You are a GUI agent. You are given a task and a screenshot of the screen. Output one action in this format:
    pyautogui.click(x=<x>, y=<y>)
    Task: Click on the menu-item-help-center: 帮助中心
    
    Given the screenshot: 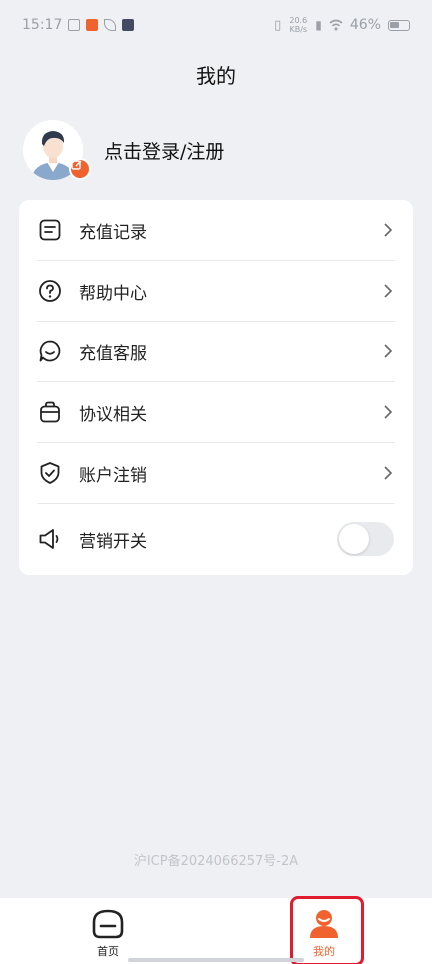 What is the action you would take?
    pyautogui.click(x=216, y=291)
    